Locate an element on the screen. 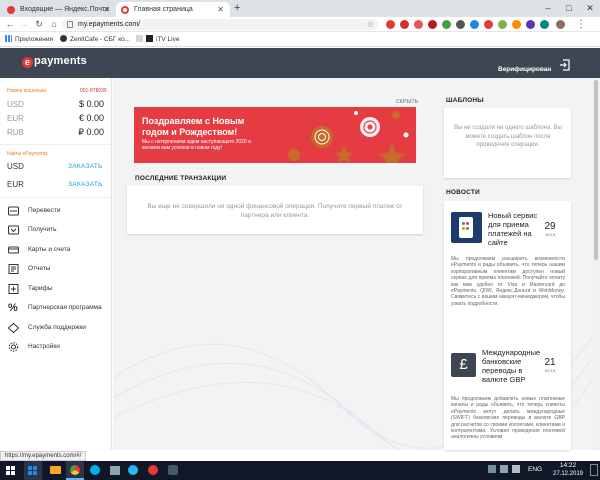 The image size is (600, 480). wallet-number: 001-878039 is located at coordinates (93, 91).